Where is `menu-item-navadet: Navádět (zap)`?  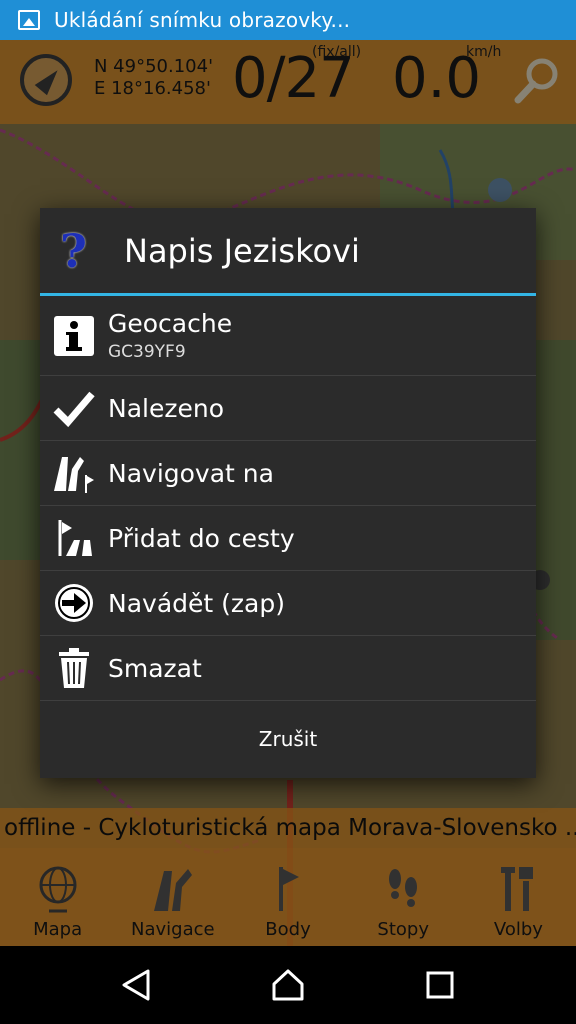 menu-item-navadet: Navádět (zap) is located at coordinates (288, 603).